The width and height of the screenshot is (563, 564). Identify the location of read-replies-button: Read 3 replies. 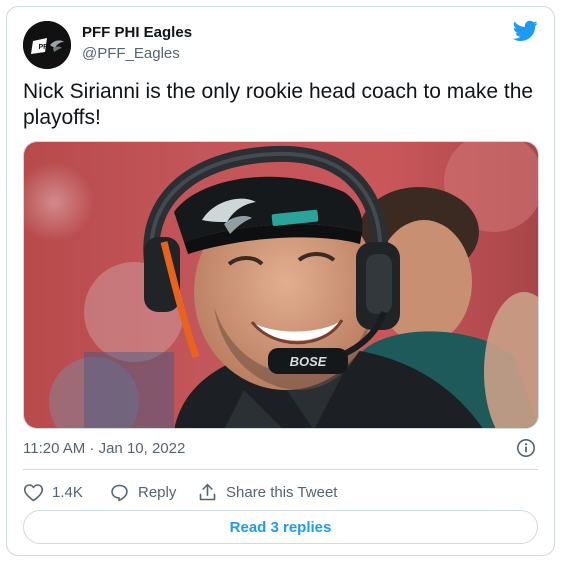
(280, 527).